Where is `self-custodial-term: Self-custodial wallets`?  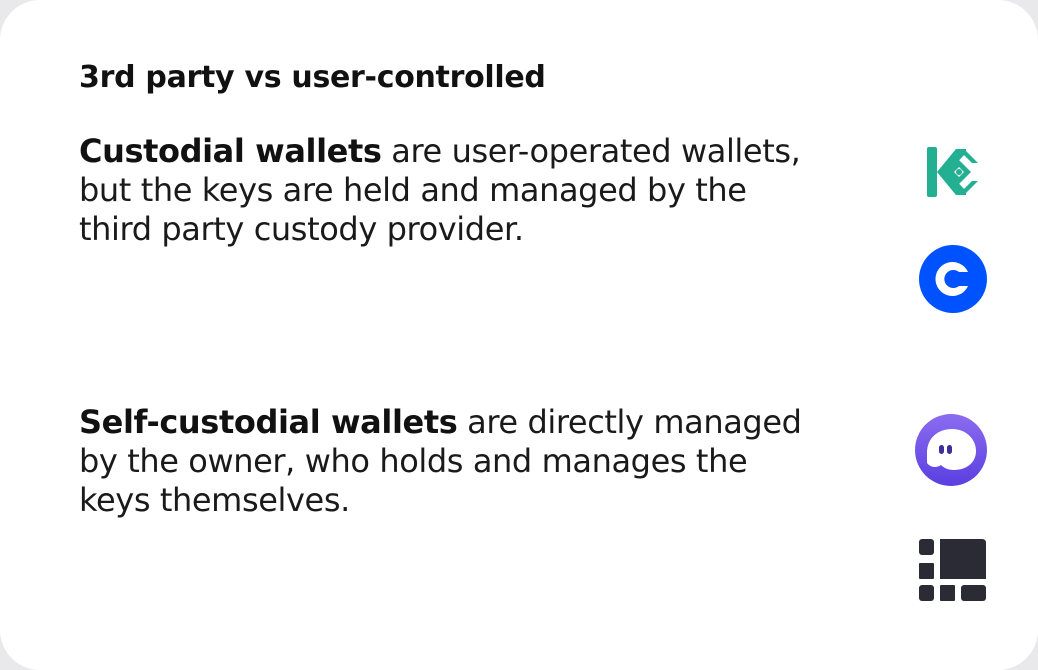
self-custodial-term: Self-custodial wallets is located at coordinates (268, 422).